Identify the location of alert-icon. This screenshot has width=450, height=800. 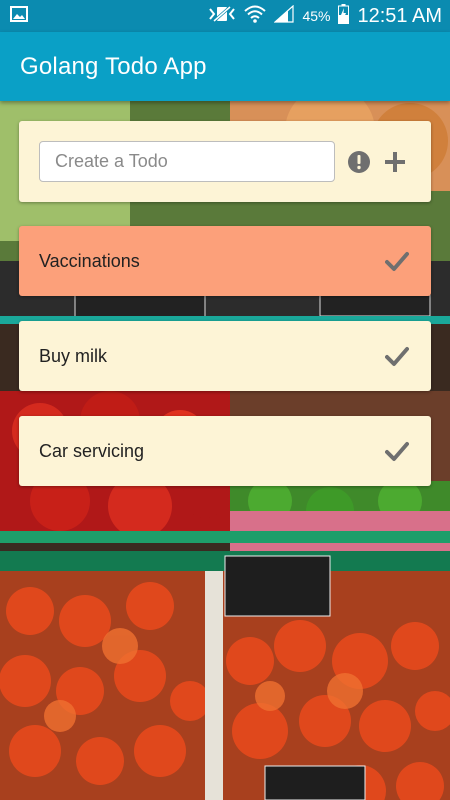
(359, 162).